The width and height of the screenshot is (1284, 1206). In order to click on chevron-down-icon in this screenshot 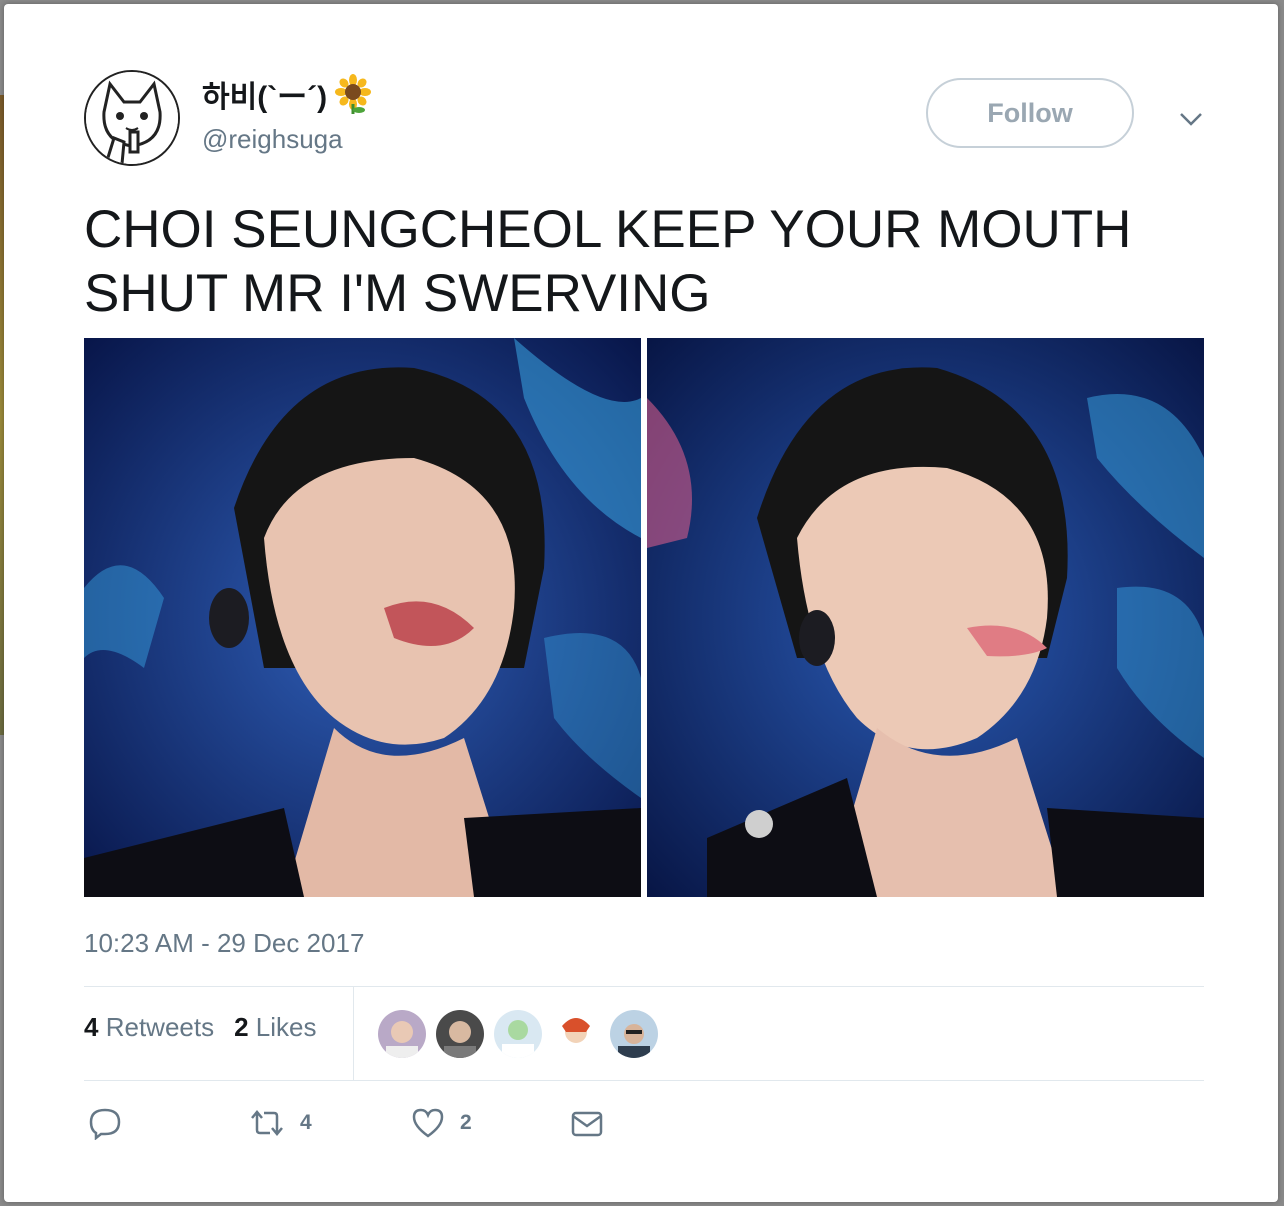, I will do `click(1191, 119)`.